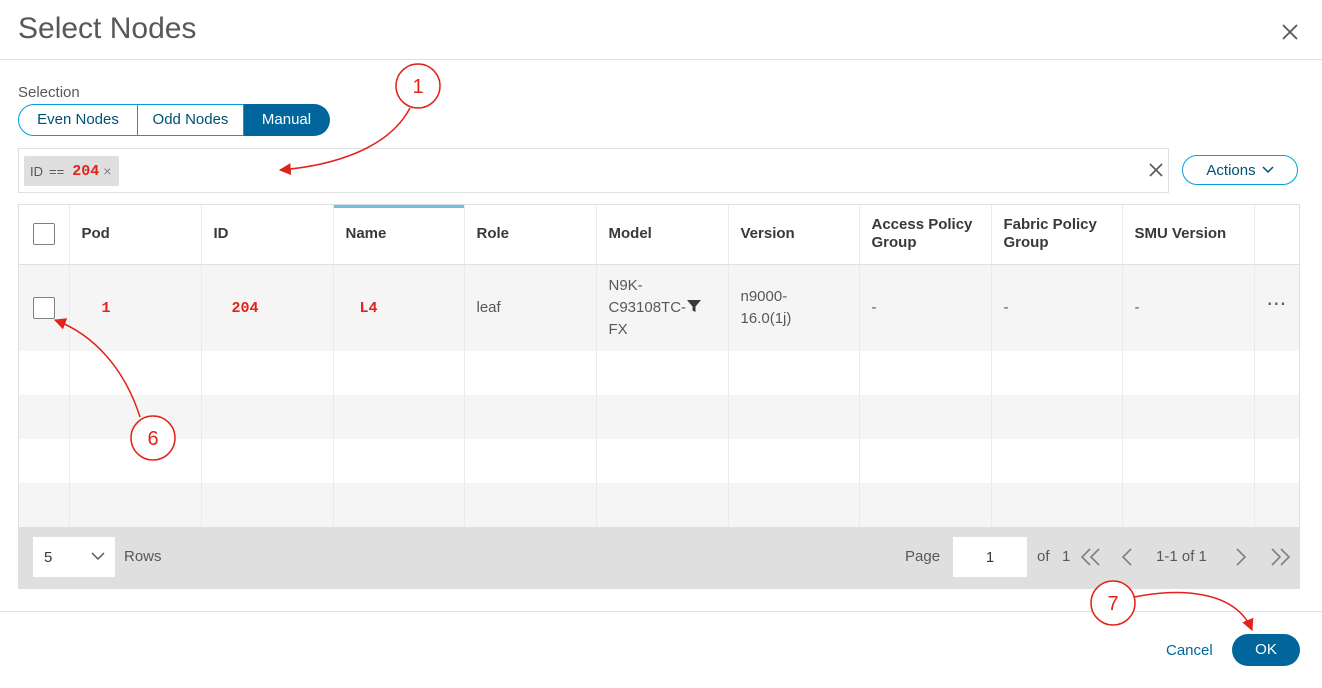 Image resolution: width=1322 pixels, height=688 pixels. What do you see at coordinates (1043, 556) in the screenshot?
I see `of-label: of` at bounding box center [1043, 556].